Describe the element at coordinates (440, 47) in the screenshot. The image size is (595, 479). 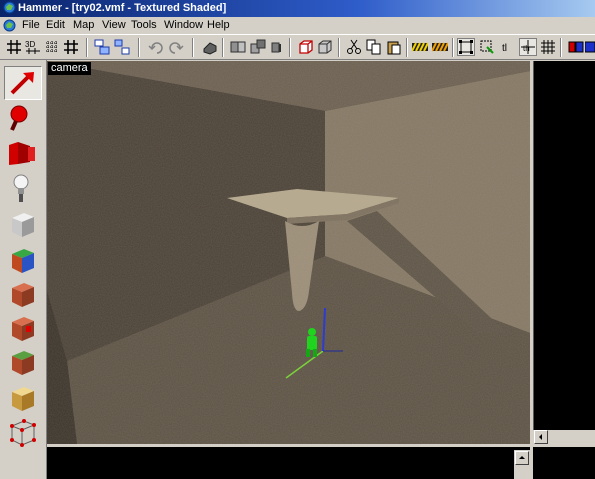
I see `texture-lock-alt-icon` at that location.